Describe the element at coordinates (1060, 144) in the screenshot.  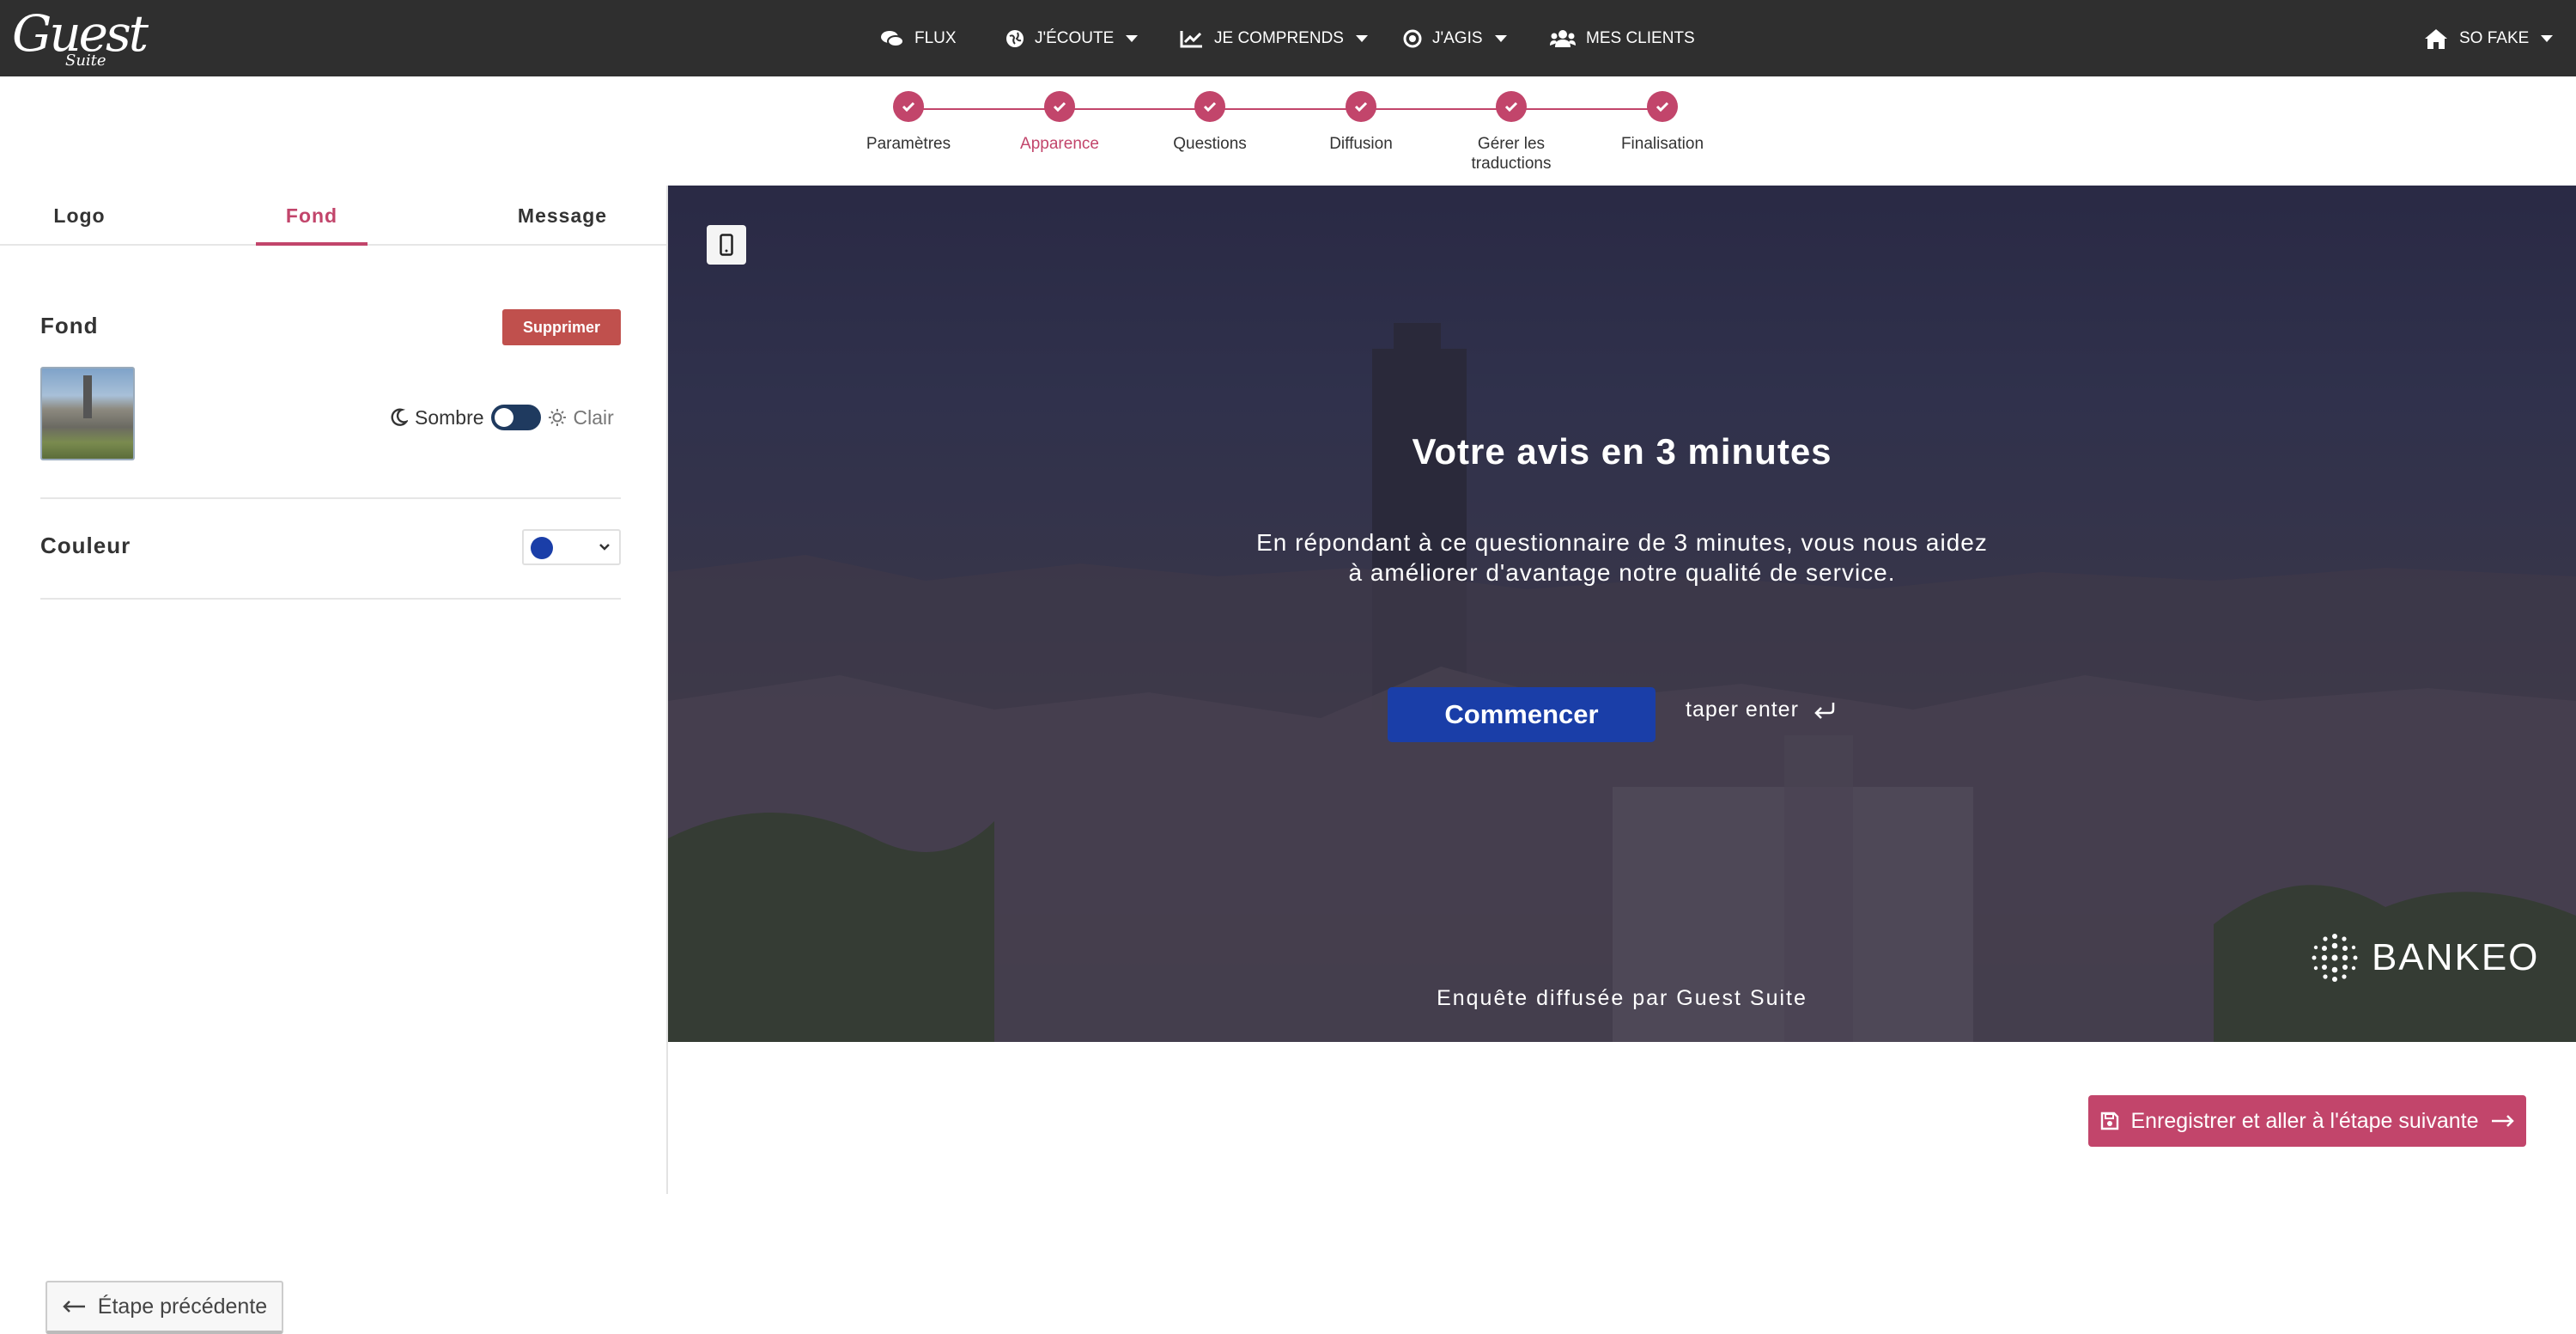
I see `step-label: Apparence` at that location.